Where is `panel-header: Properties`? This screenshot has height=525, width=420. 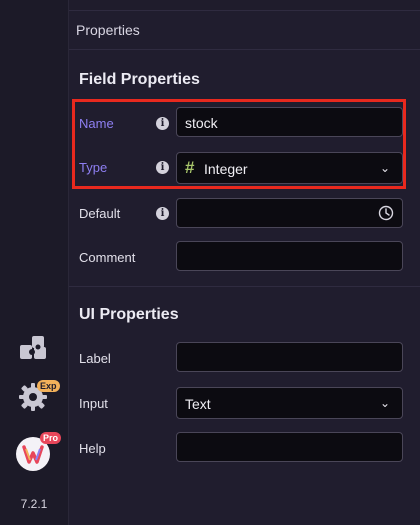
panel-header: Properties is located at coordinates (244, 30).